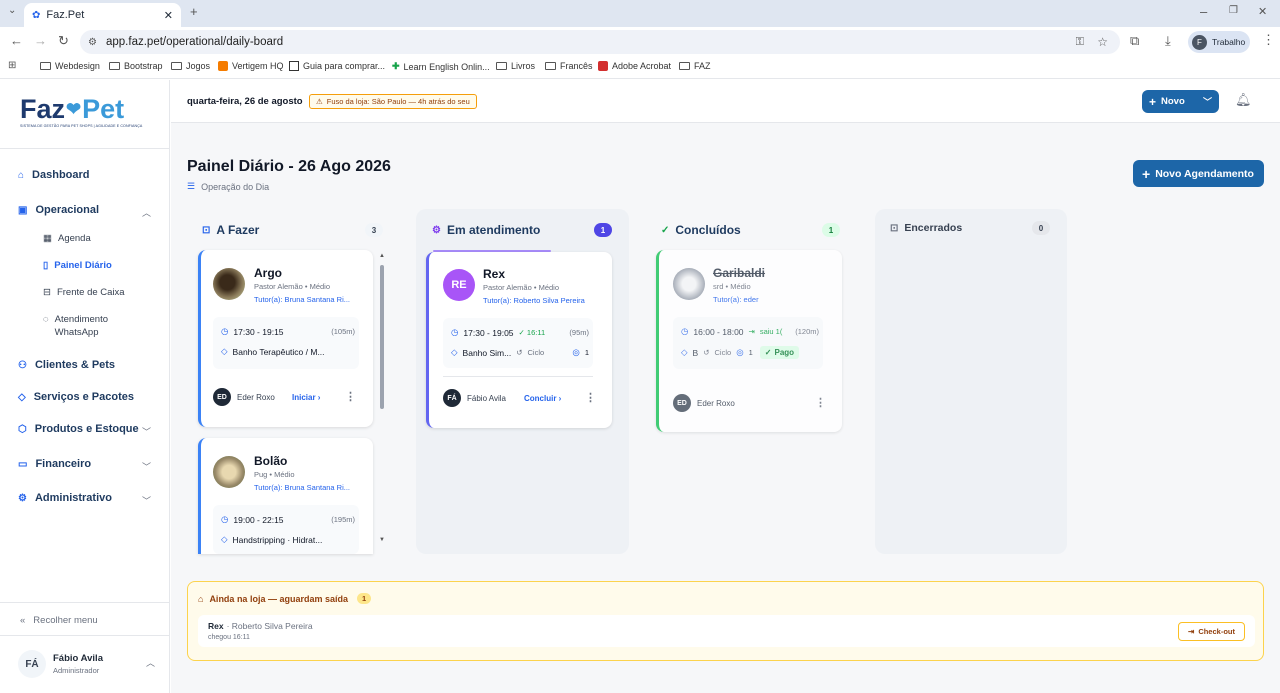  Describe the element at coordinates (1243, 100) in the screenshot. I see `bell-icon: 🔔︎` at that location.